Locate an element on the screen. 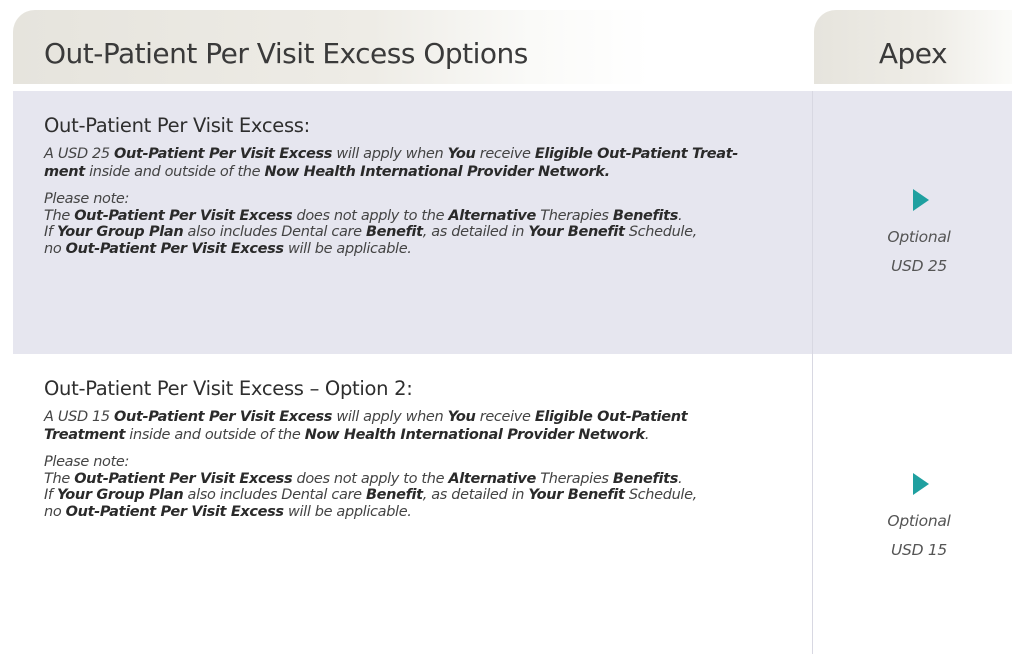  section-1-title: Out-Patient Per Visit Excess: is located at coordinates (177, 125).